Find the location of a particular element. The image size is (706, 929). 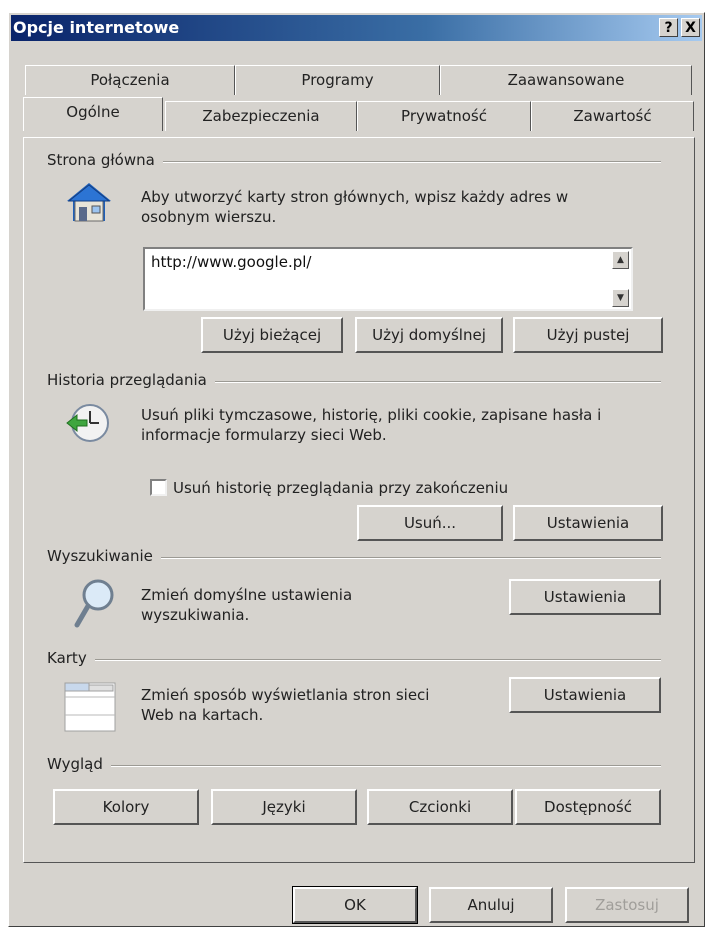

tab-security: Zabezpieczenia is located at coordinates (261, 116).